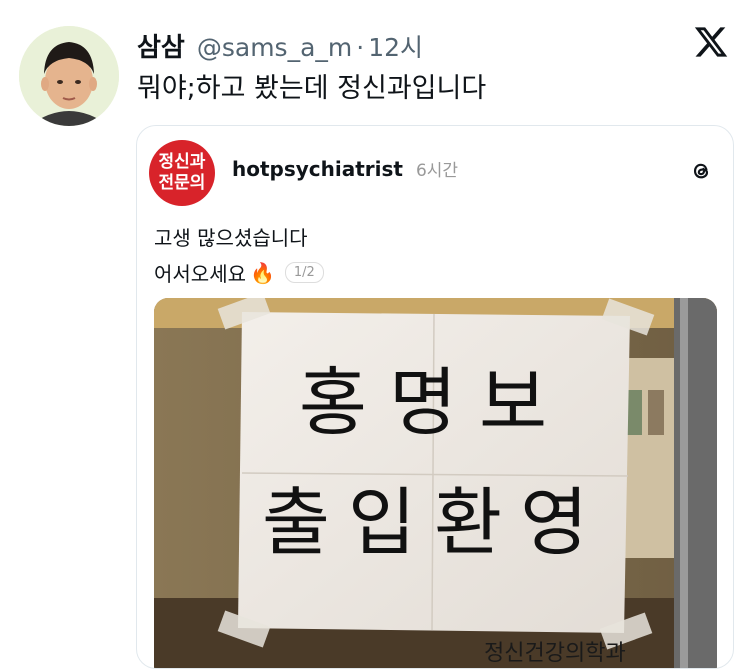 The image size is (750, 671). What do you see at coordinates (701, 171) in the screenshot?
I see `threads-icon` at bounding box center [701, 171].